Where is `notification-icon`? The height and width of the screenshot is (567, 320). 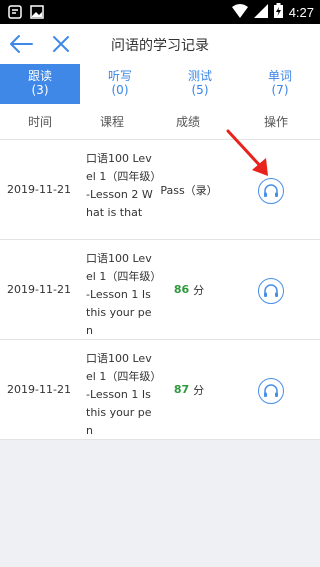 notification-icon is located at coordinates (15, 13).